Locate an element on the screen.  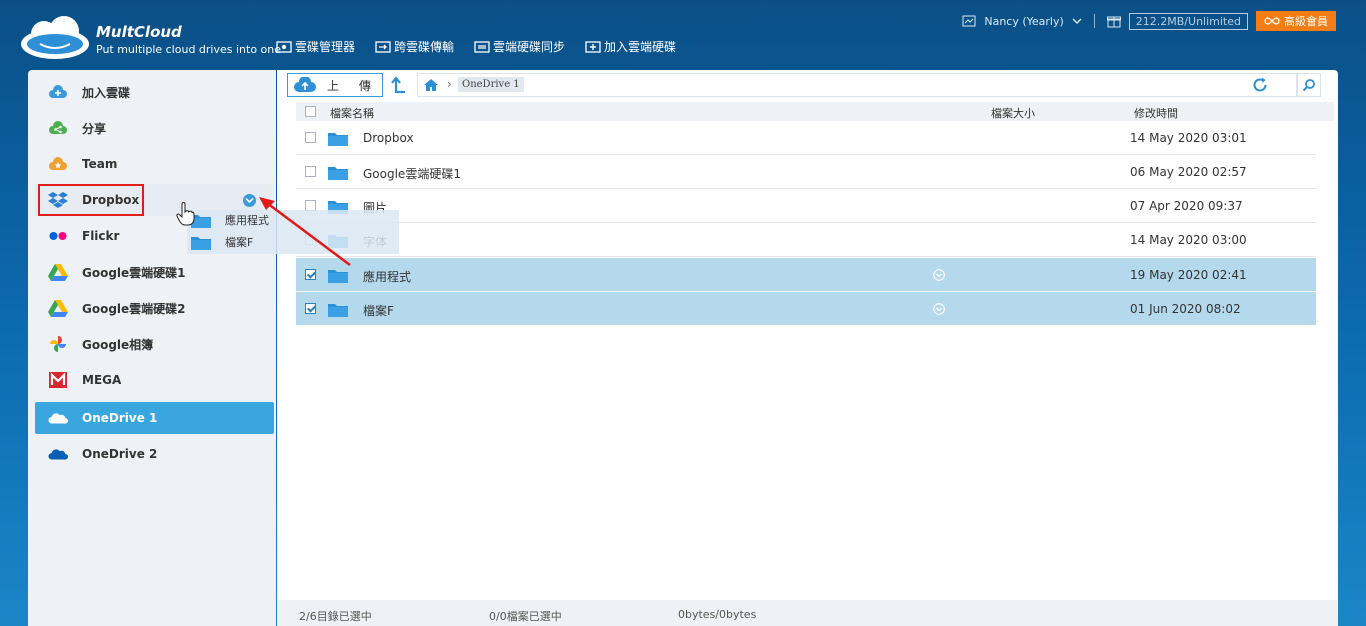
nav-cloud-manager: 雲碟管理器 is located at coordinates (315, 46).